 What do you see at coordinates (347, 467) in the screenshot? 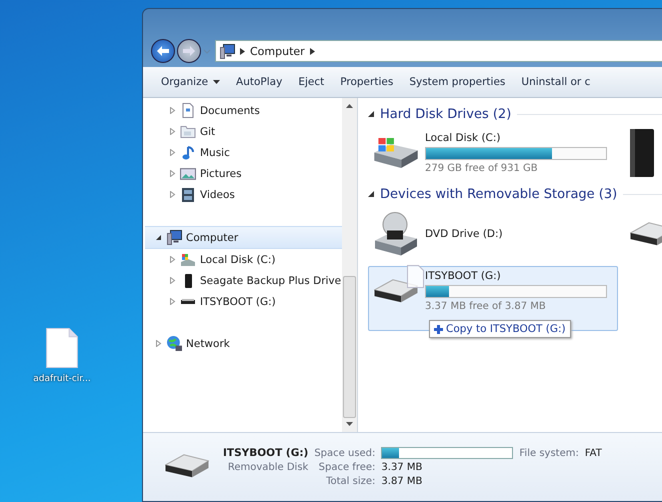
I see `field-label: Space free:` at bounding box center [347, 467].